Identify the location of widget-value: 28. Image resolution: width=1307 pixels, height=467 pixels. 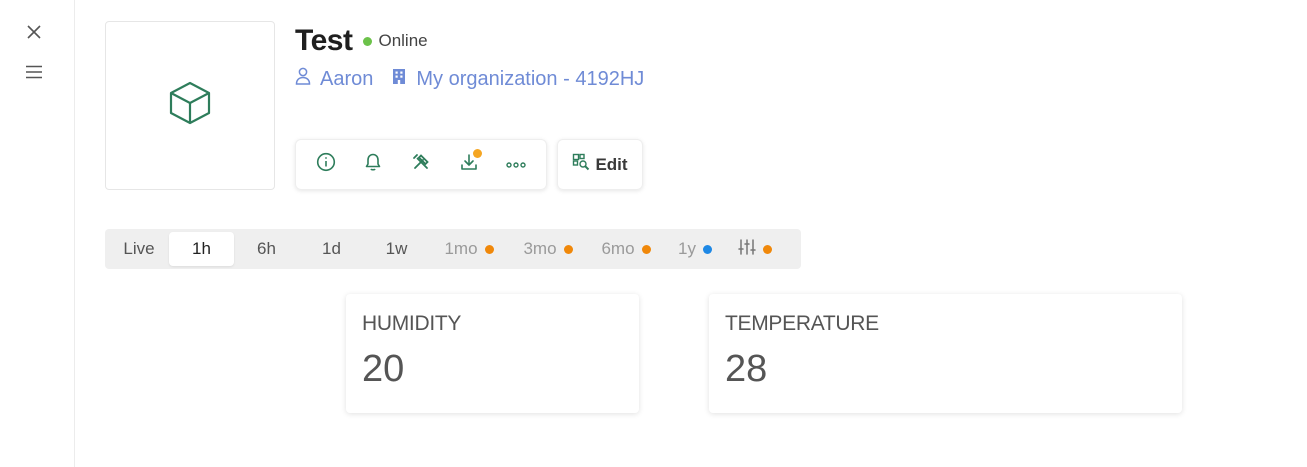
(746, 369).